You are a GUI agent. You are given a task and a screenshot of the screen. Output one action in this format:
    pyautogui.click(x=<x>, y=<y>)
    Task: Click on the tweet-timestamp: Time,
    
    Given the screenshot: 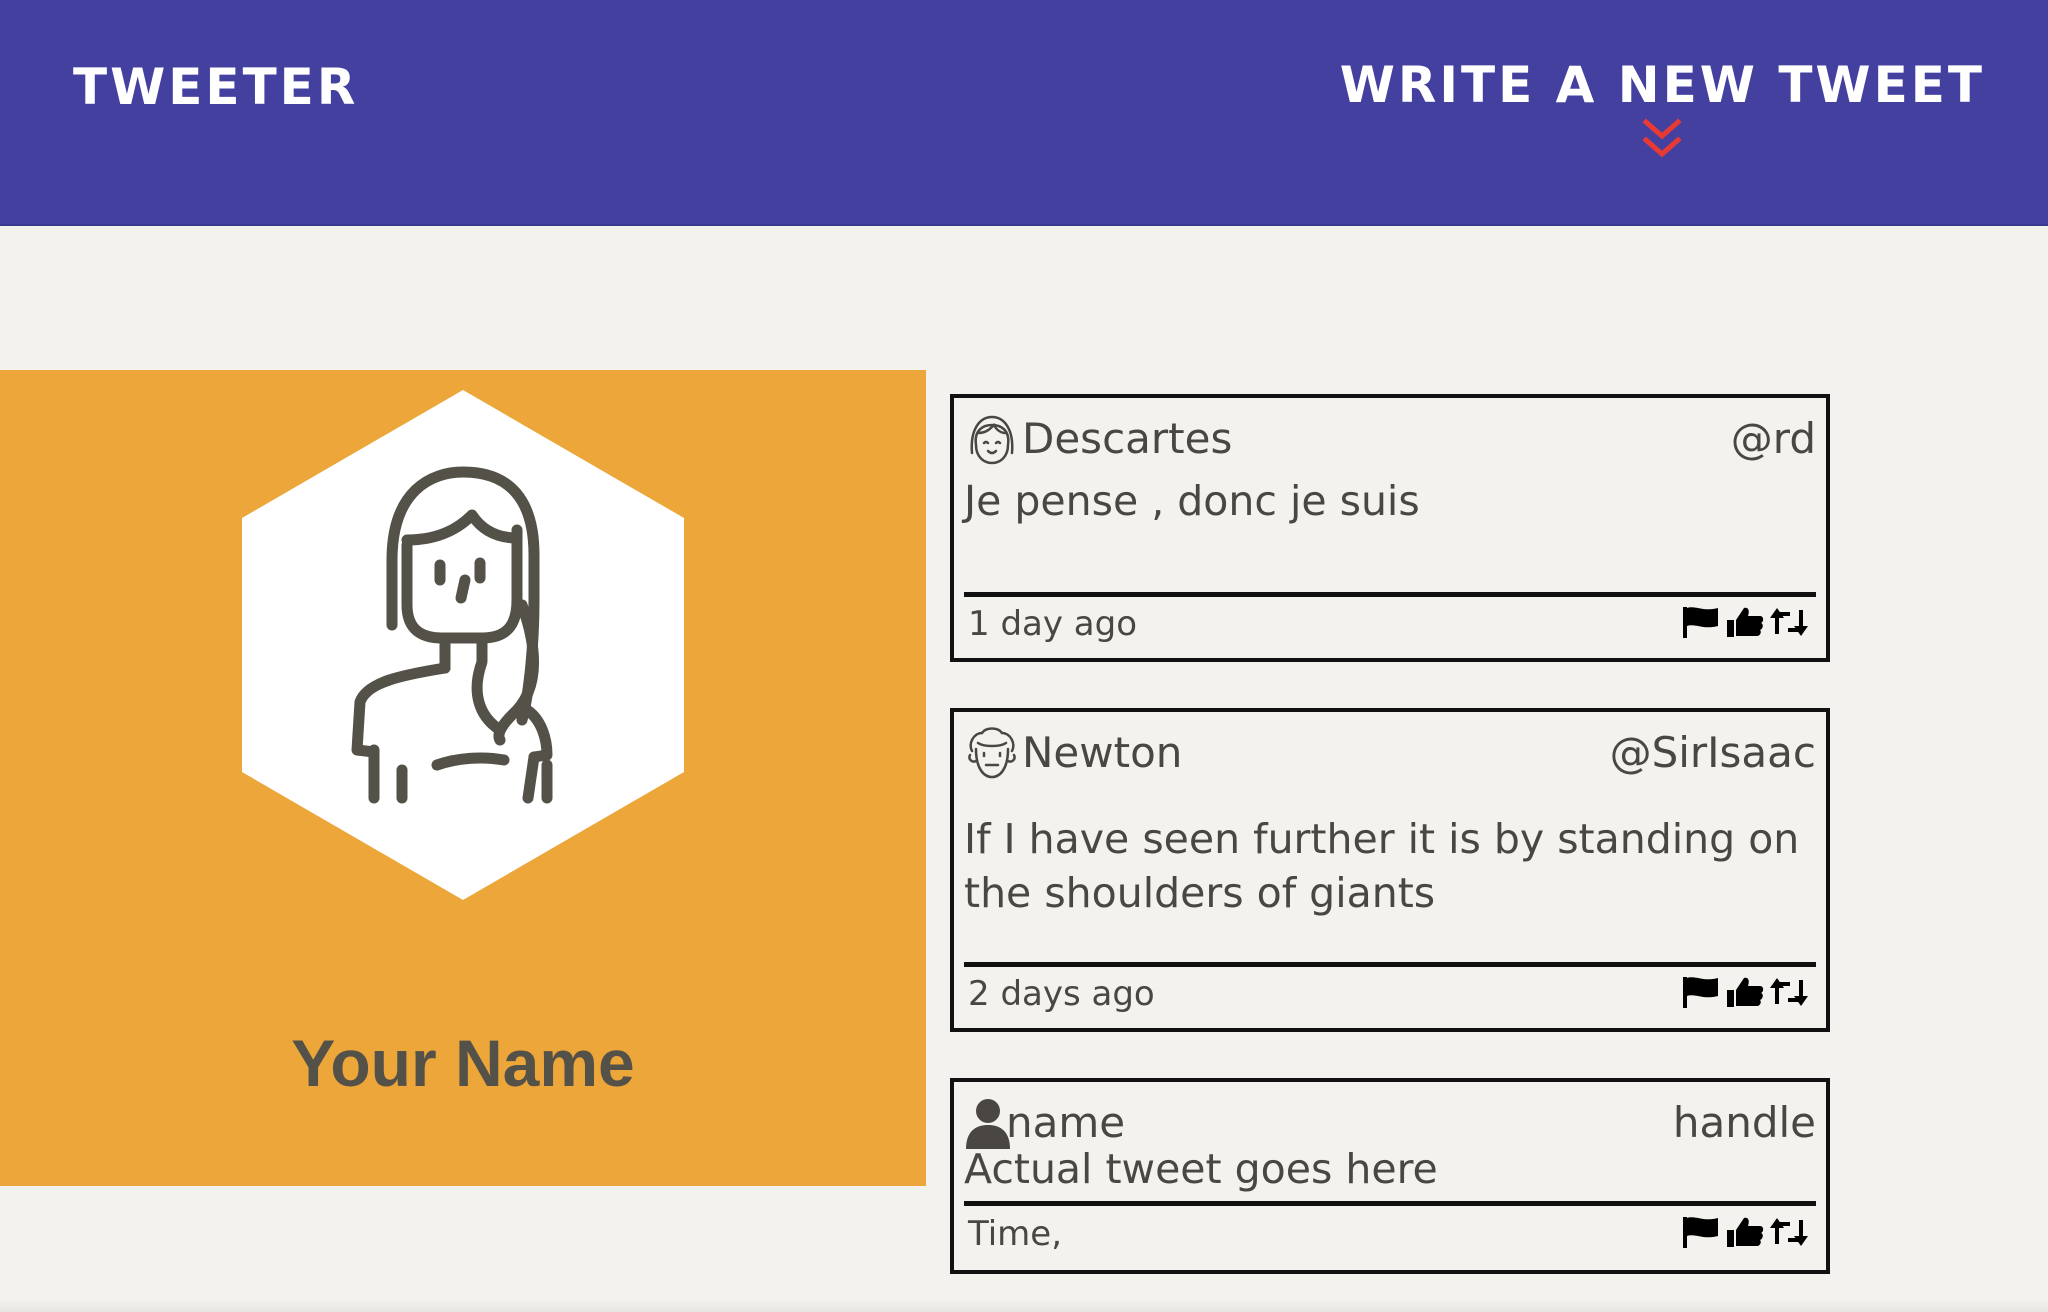 What is the action you would take?
    pyautogui.click(x=1015, y=1234)
    